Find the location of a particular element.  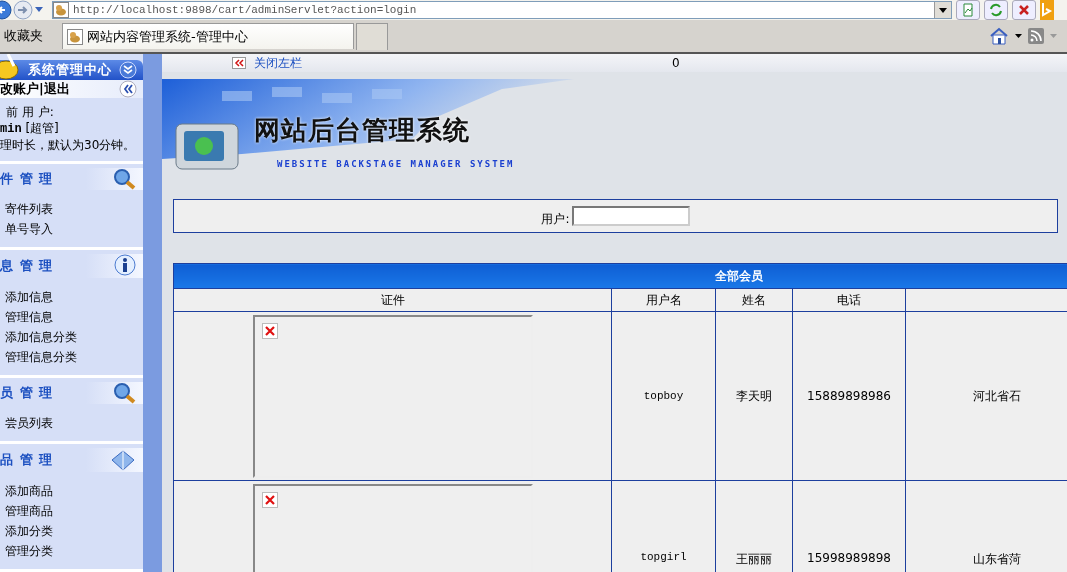

table-cell: topgirl is located at coordinates (663, 557).